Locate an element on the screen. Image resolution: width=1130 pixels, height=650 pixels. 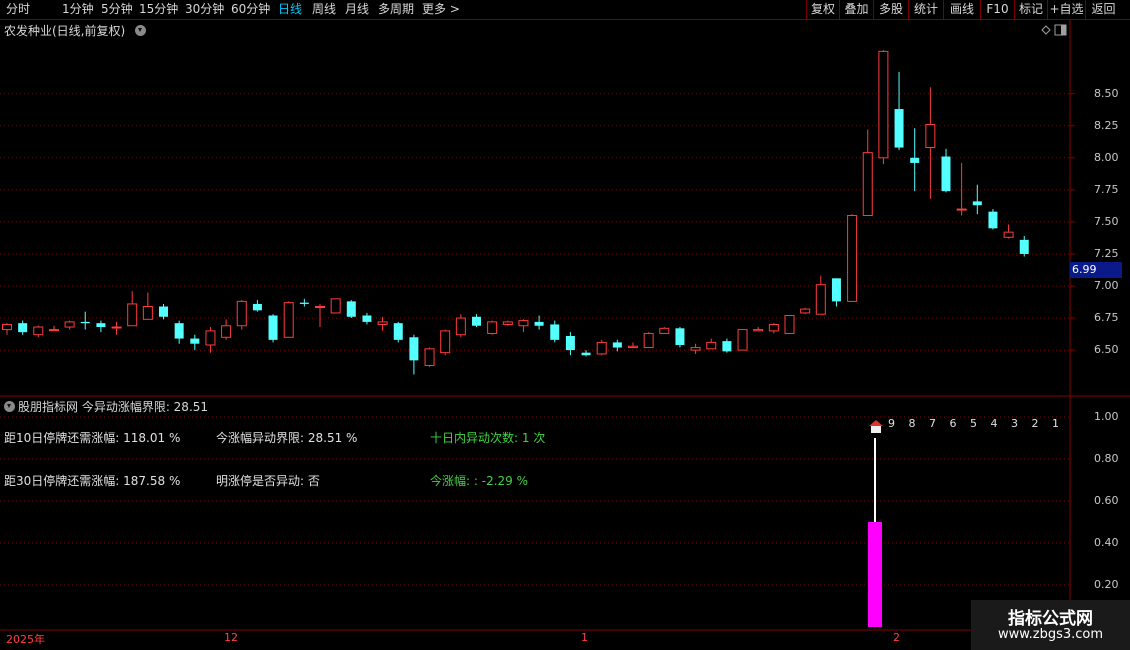
price-tick-label: 8.00 is located at coordinates (1106, 157).